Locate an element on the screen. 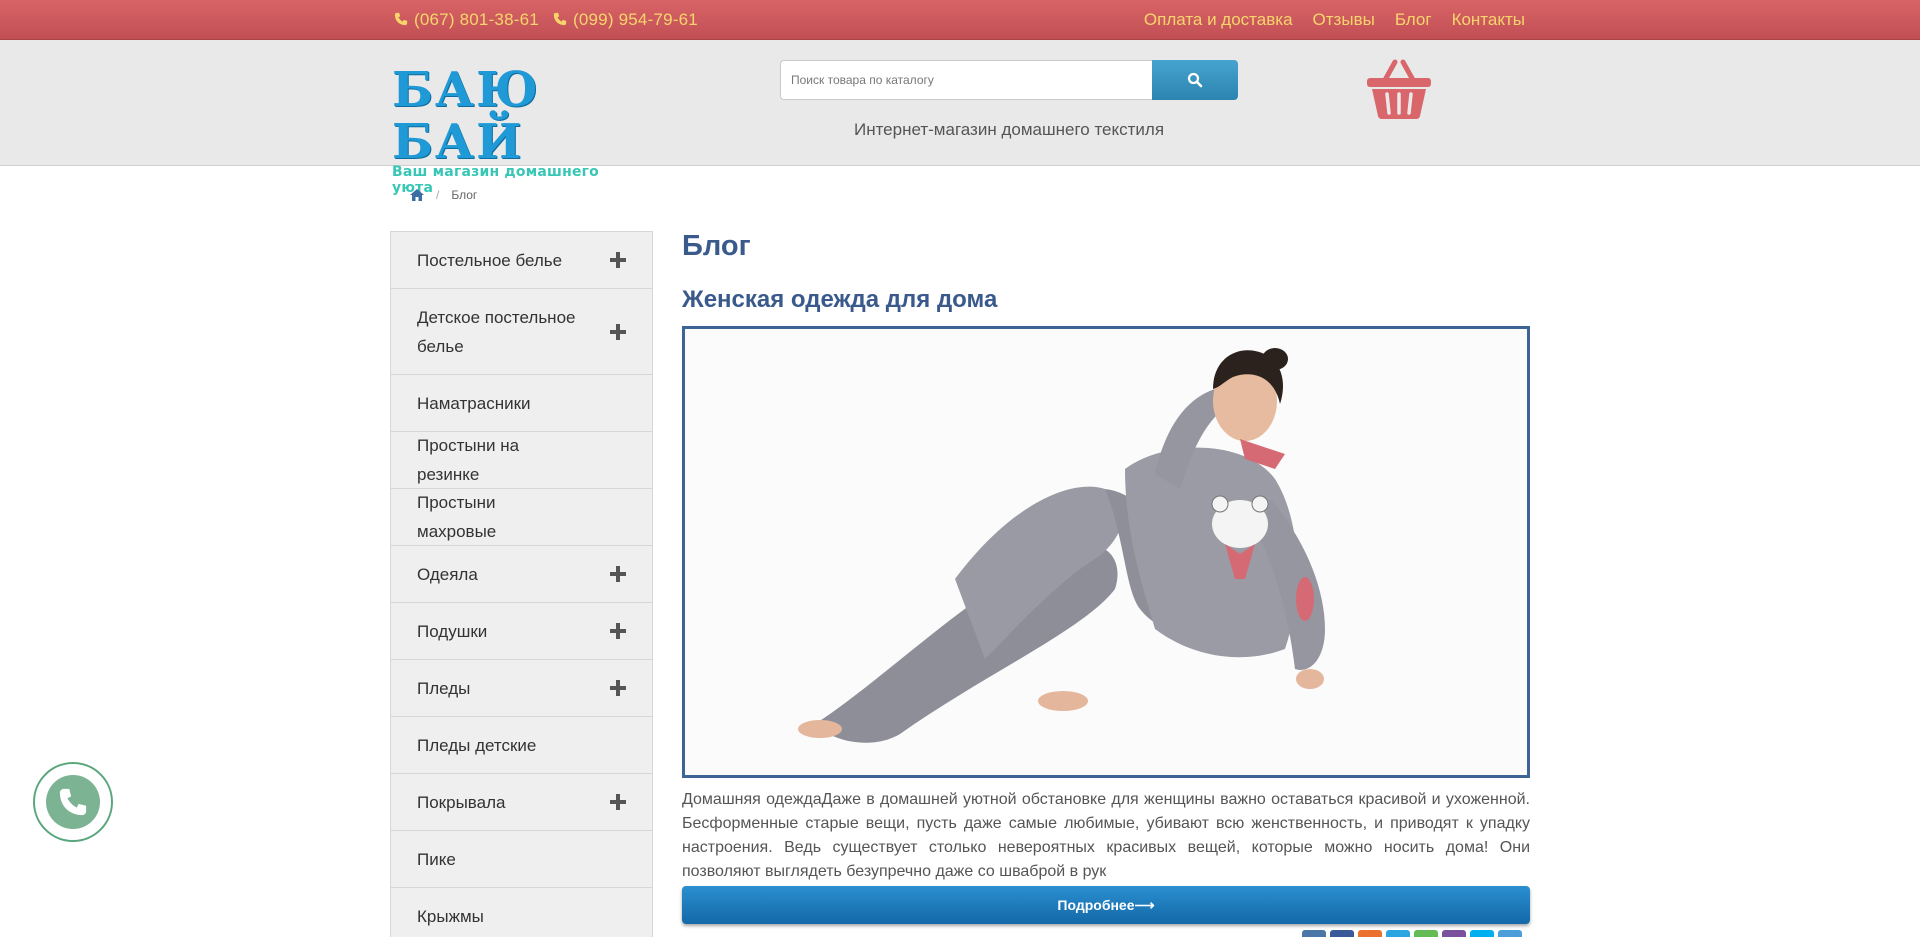 Image resolution: width=1920 pixels, height=937 pixels. share-telegram-icon is located at coordinates (1398, 933).